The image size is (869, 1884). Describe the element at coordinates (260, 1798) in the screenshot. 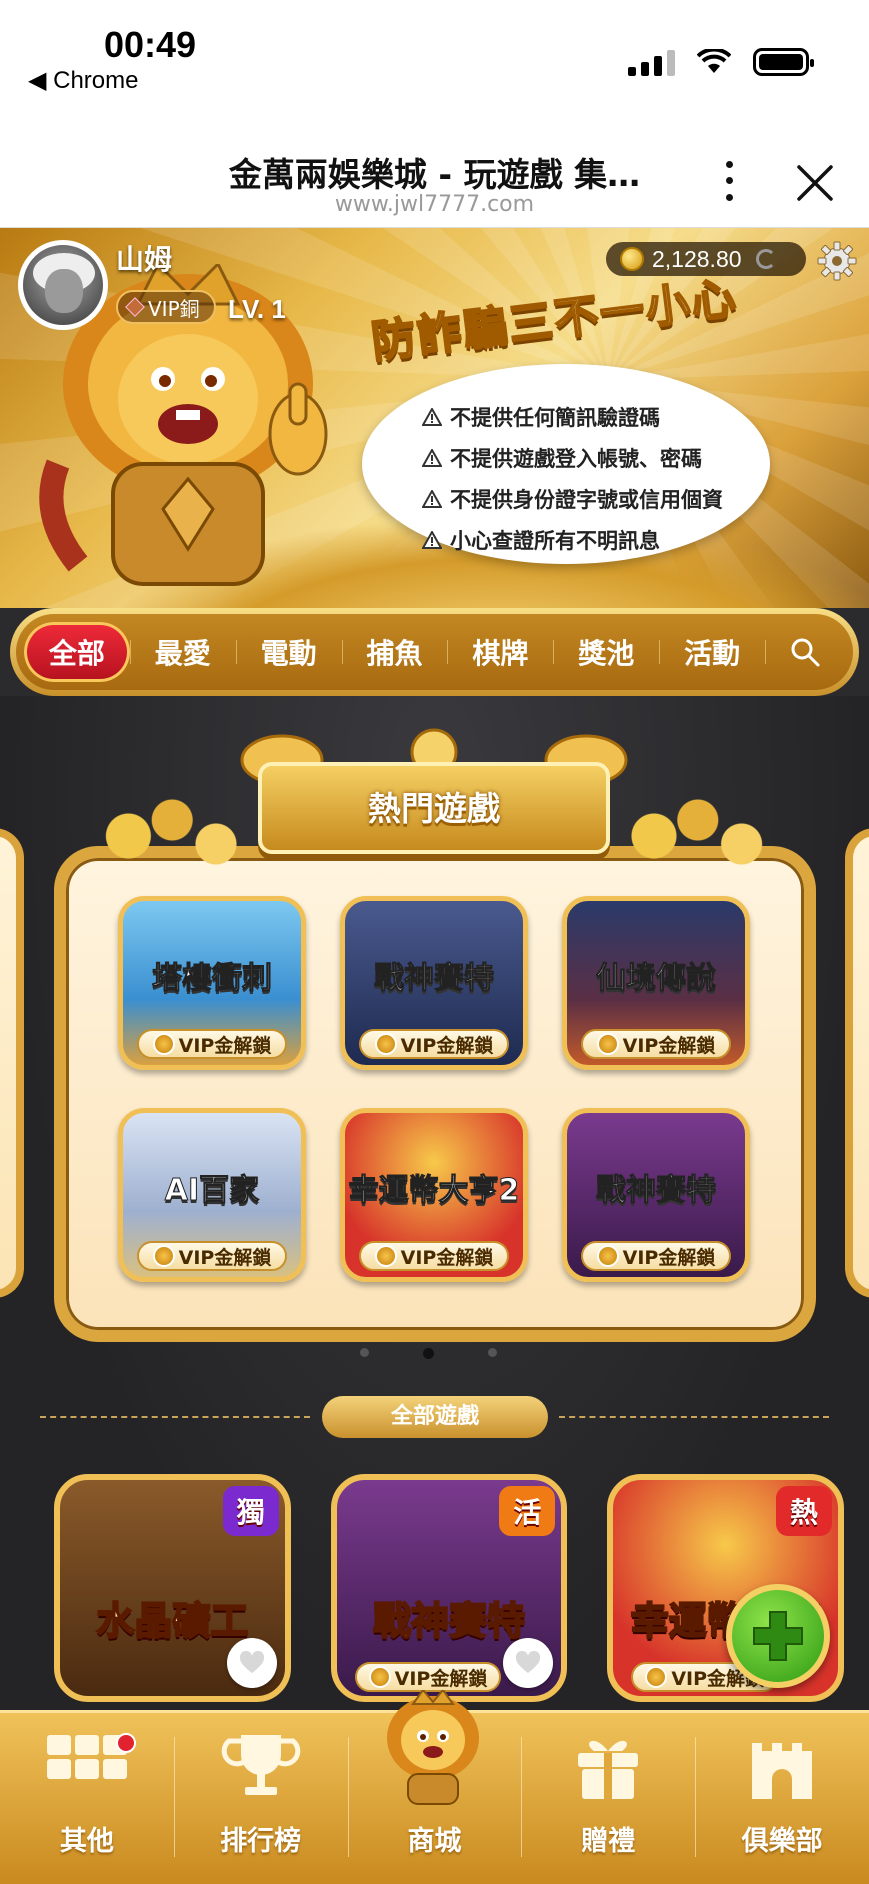

I see `nav-leaderboard: 排行榜` at that location.